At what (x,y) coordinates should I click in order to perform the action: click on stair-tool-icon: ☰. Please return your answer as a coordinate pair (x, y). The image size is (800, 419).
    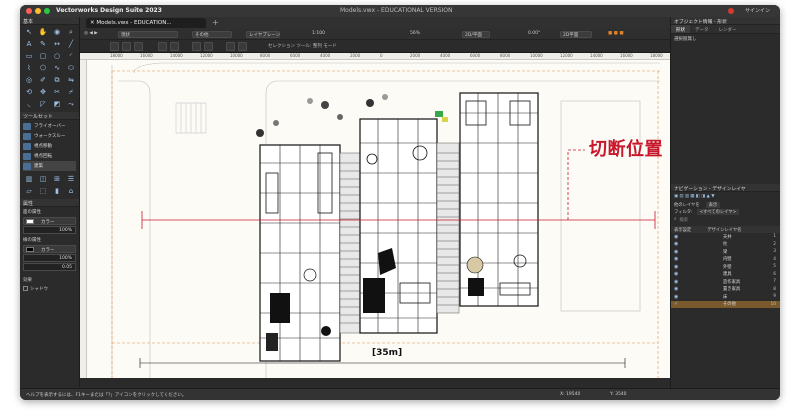
    Looking at the image, I should click on (71, 179).